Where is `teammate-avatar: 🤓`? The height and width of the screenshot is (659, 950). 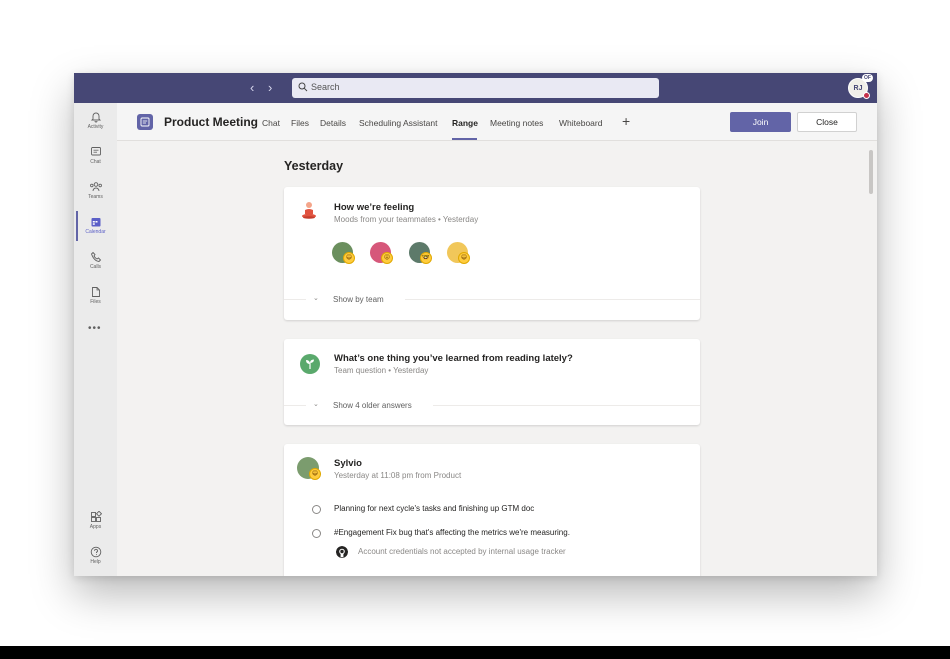 teammate-avatar: 🤓 is located at coordinates (420, 253).